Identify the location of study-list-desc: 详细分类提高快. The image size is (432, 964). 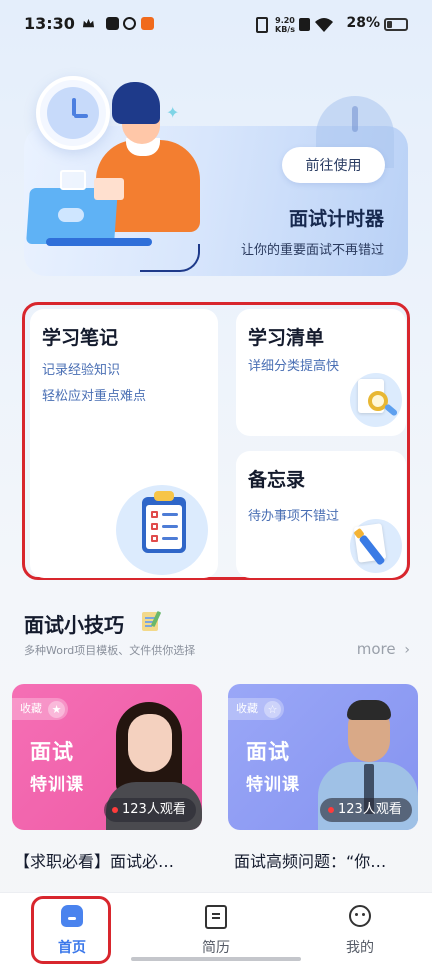
(294, 366).